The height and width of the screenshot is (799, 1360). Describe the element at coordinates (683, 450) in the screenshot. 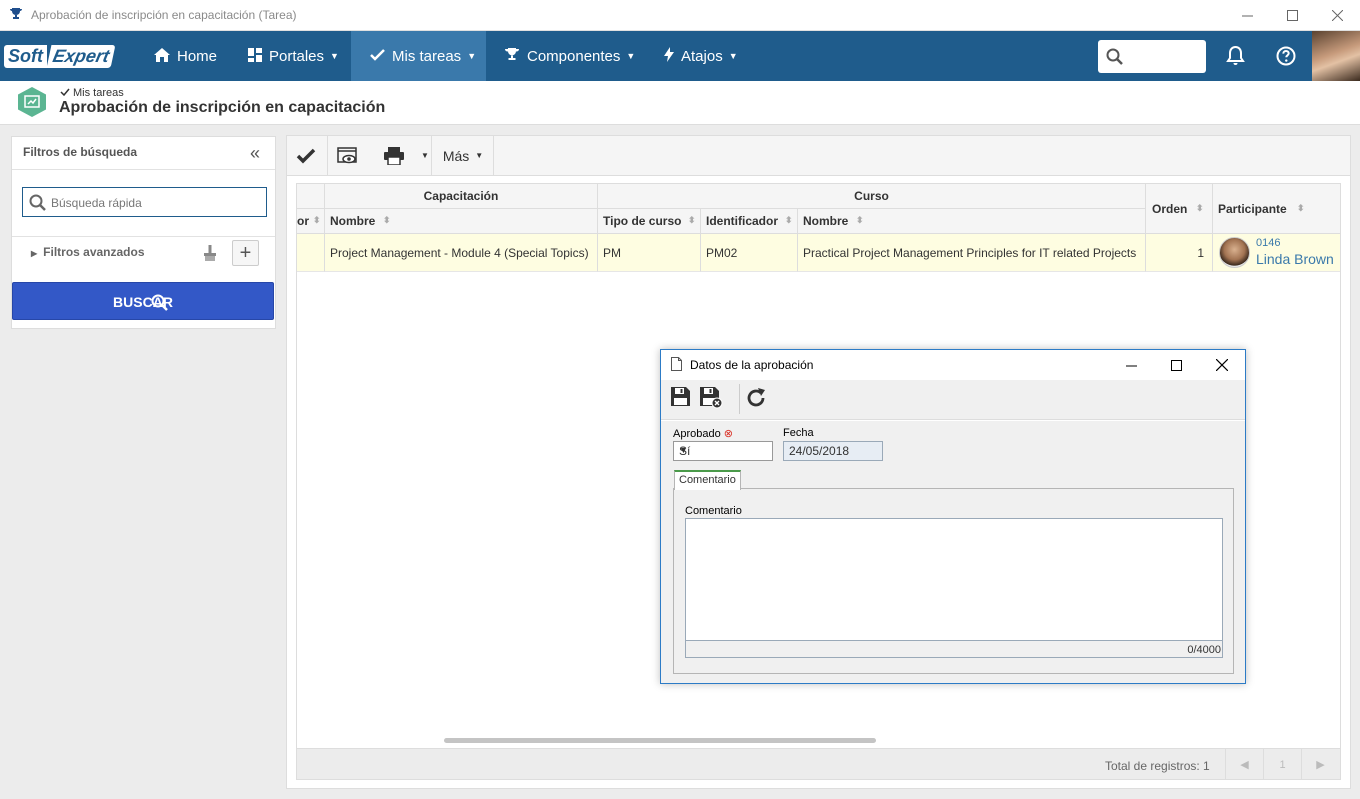

I see `dropdown-arrow-icon: ▼` at that location.